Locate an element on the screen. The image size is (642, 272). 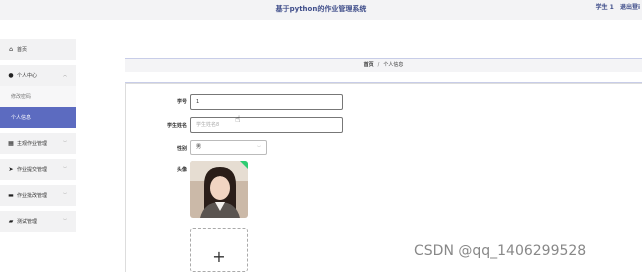
send-icon: ➤ is located at coordinates (11, 169).